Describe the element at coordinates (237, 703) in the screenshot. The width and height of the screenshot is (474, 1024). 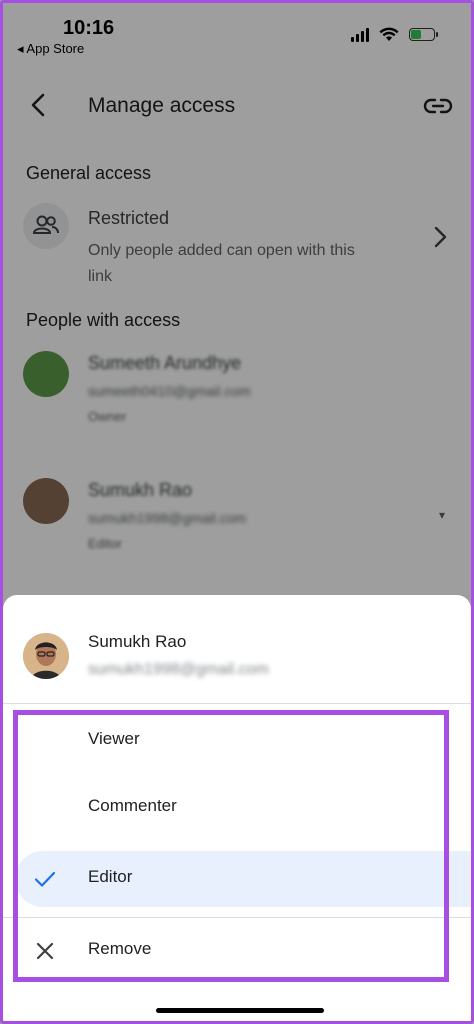
I see `divider` at that location.